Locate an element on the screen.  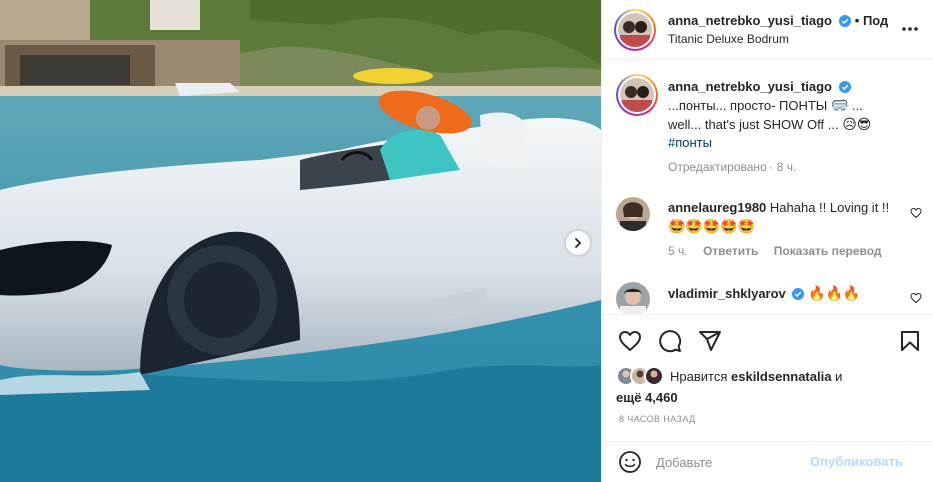
comment-emojis: 🤩🤩🤩🤩🤩 is located at coordinates (712, 226).